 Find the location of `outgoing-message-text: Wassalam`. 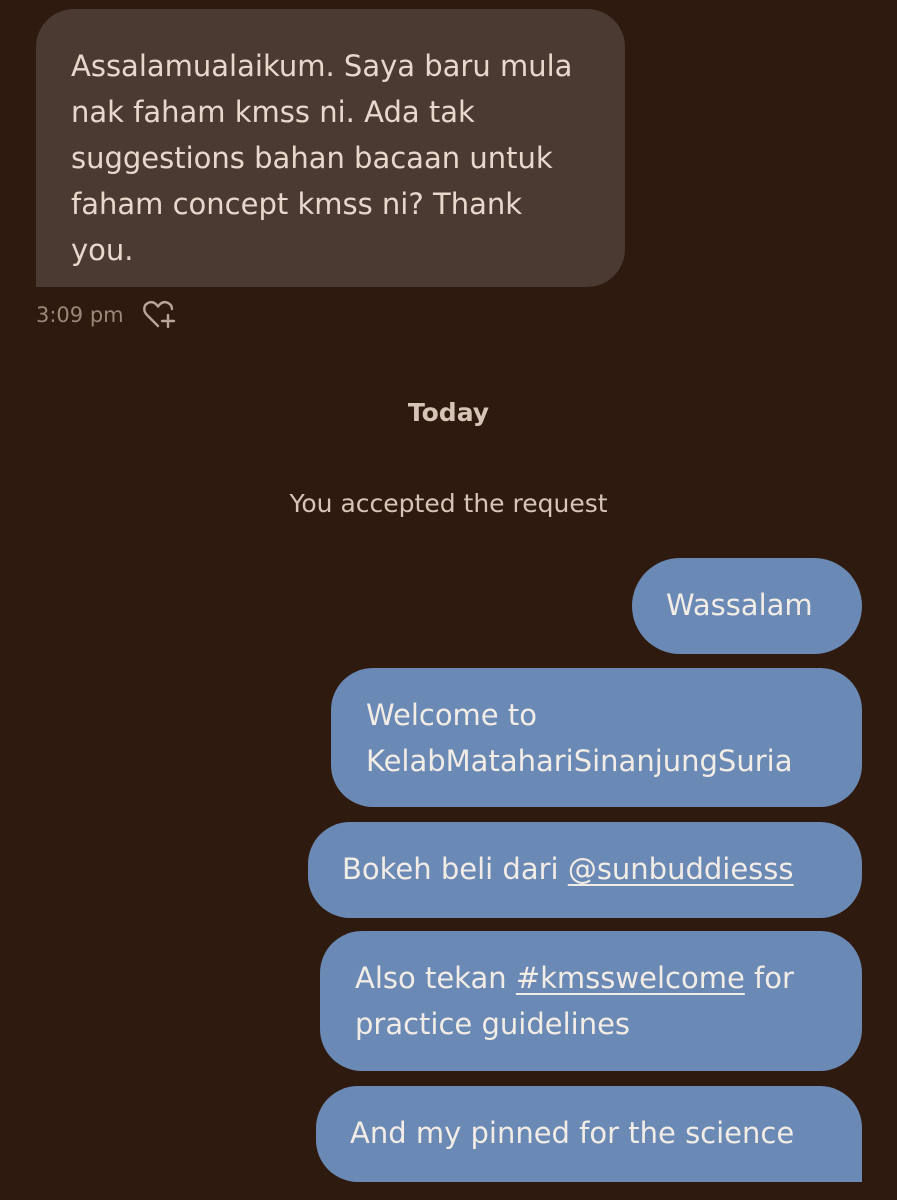

outgoing-message-text: Wassalam is located at coordinates (739, 605).